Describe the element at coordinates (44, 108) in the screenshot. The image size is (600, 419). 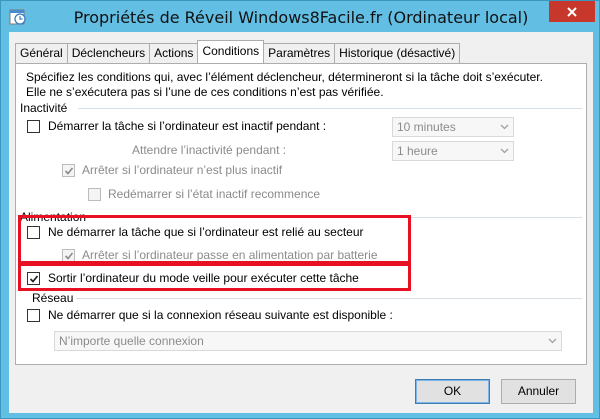
I see `inactivity-group-label: Inactivité` at that location.